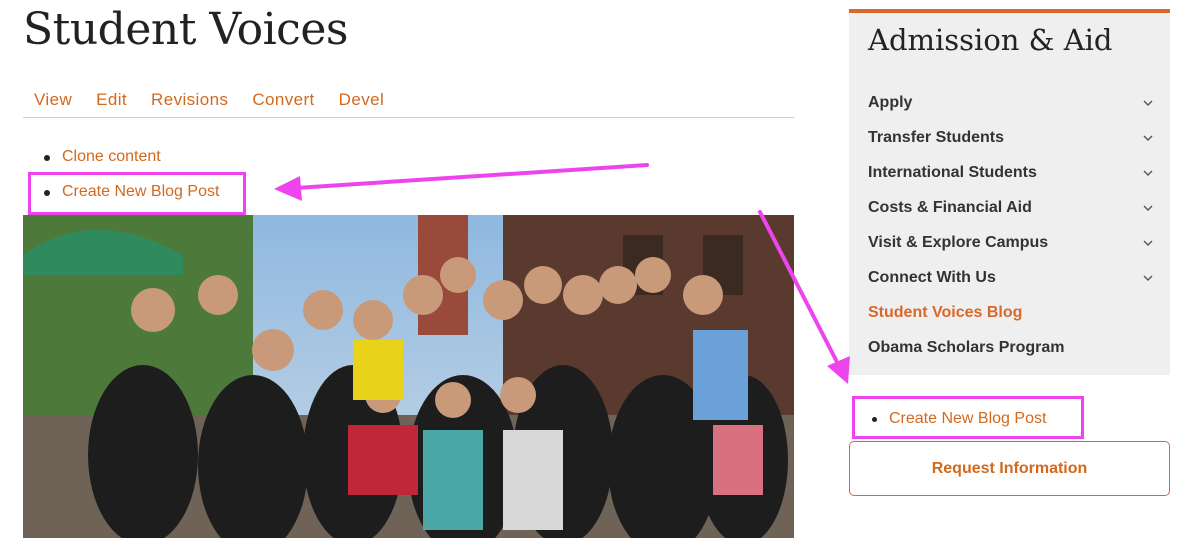 The image size is (1200, 538). What do you see at coordinates (945, 312) in the screenshot?
I see `sidebar-item-label: Student Voices Blog` at bounding box center [945, 312].